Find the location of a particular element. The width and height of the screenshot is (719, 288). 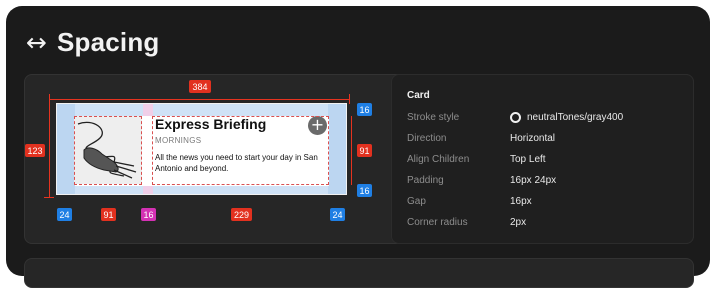

property-row: Corner radius 2px is located at coordinates (547, 222).